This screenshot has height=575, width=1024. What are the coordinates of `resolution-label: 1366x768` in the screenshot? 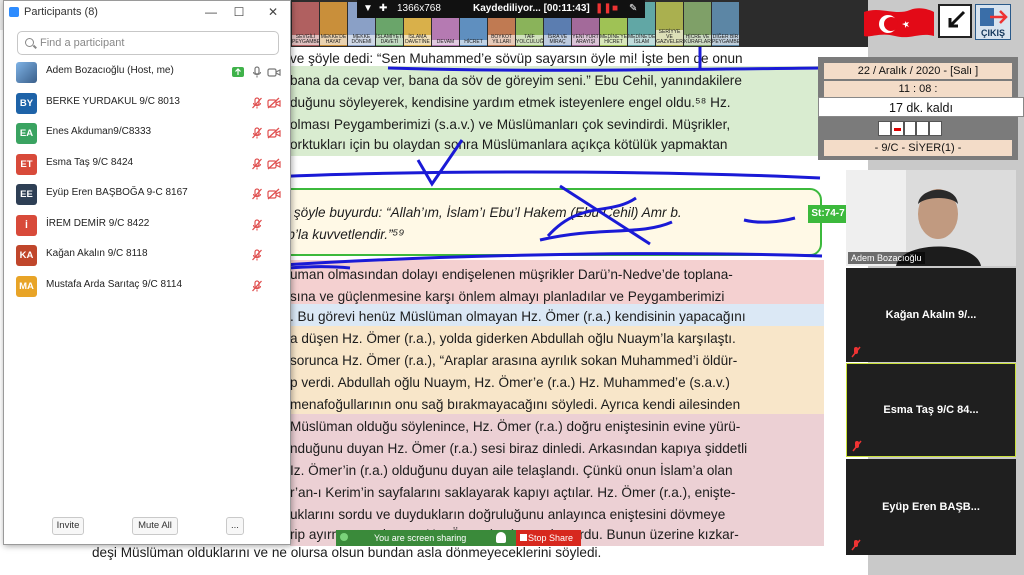 It's located at (419, 8).